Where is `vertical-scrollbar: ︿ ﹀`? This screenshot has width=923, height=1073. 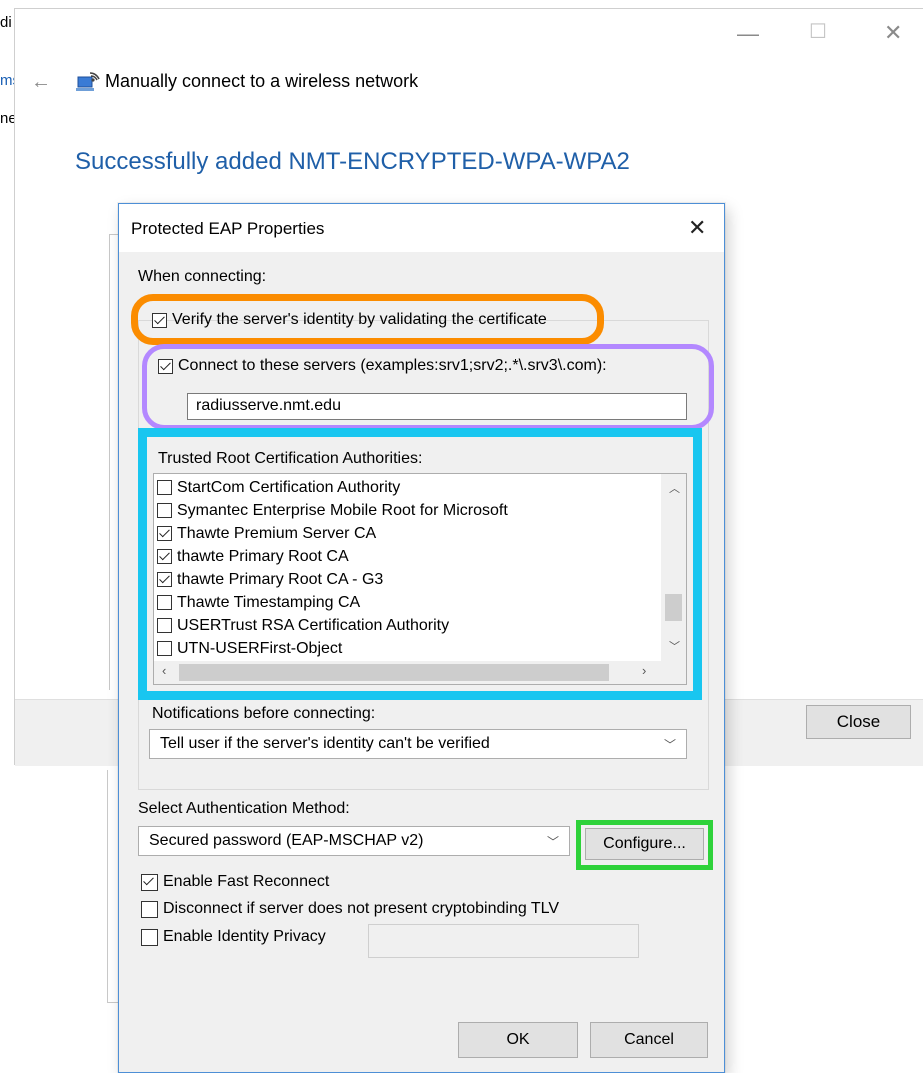 vertical-scrollbar: ︿ ﹀ is located at coordinates (673, 567).